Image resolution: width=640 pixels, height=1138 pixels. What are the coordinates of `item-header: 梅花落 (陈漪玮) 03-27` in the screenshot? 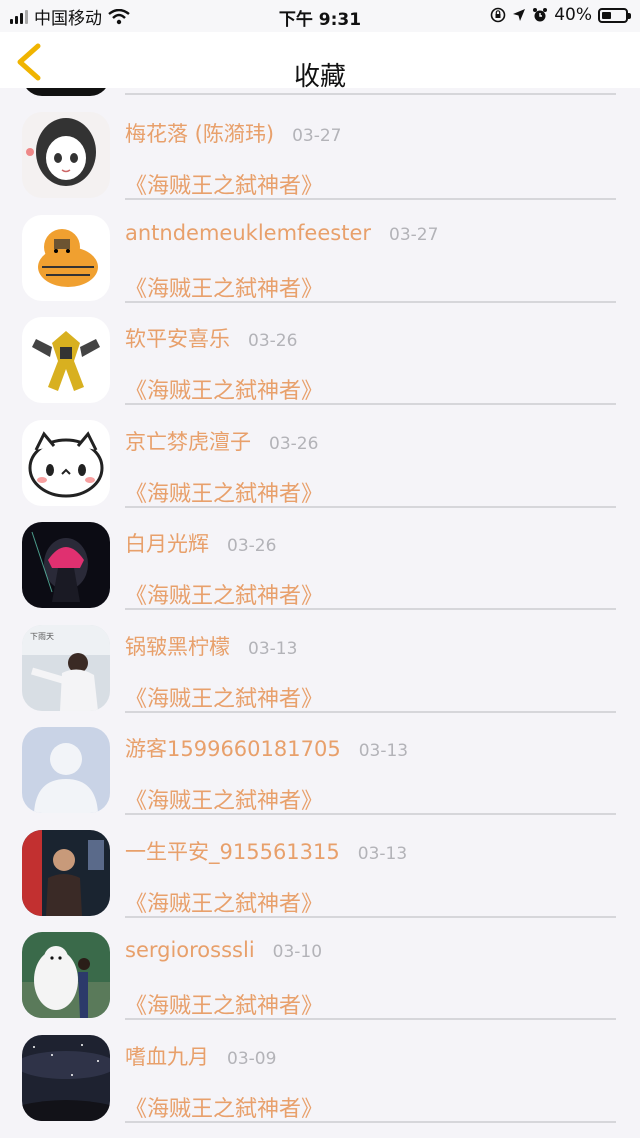 It's located at (233, 133).